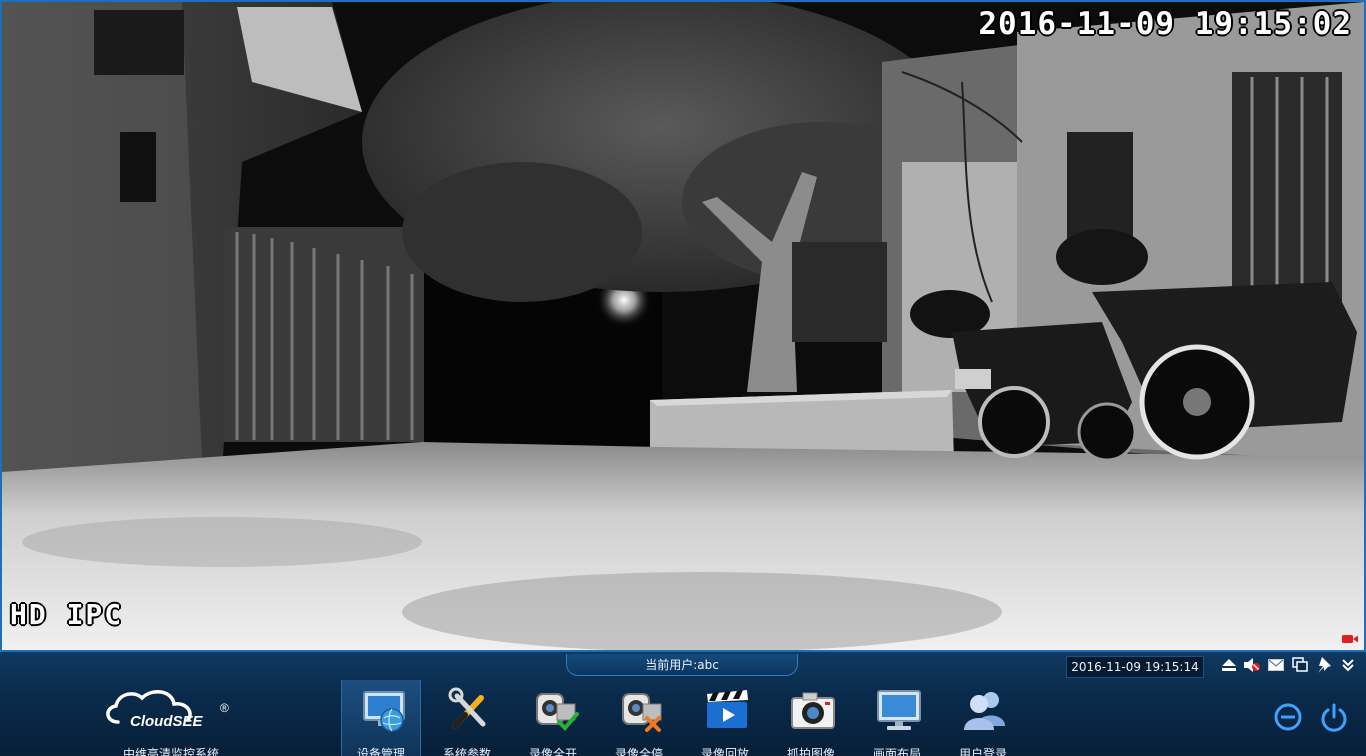  I want to click on logo-text: CloudSEE, so click(166, 721).